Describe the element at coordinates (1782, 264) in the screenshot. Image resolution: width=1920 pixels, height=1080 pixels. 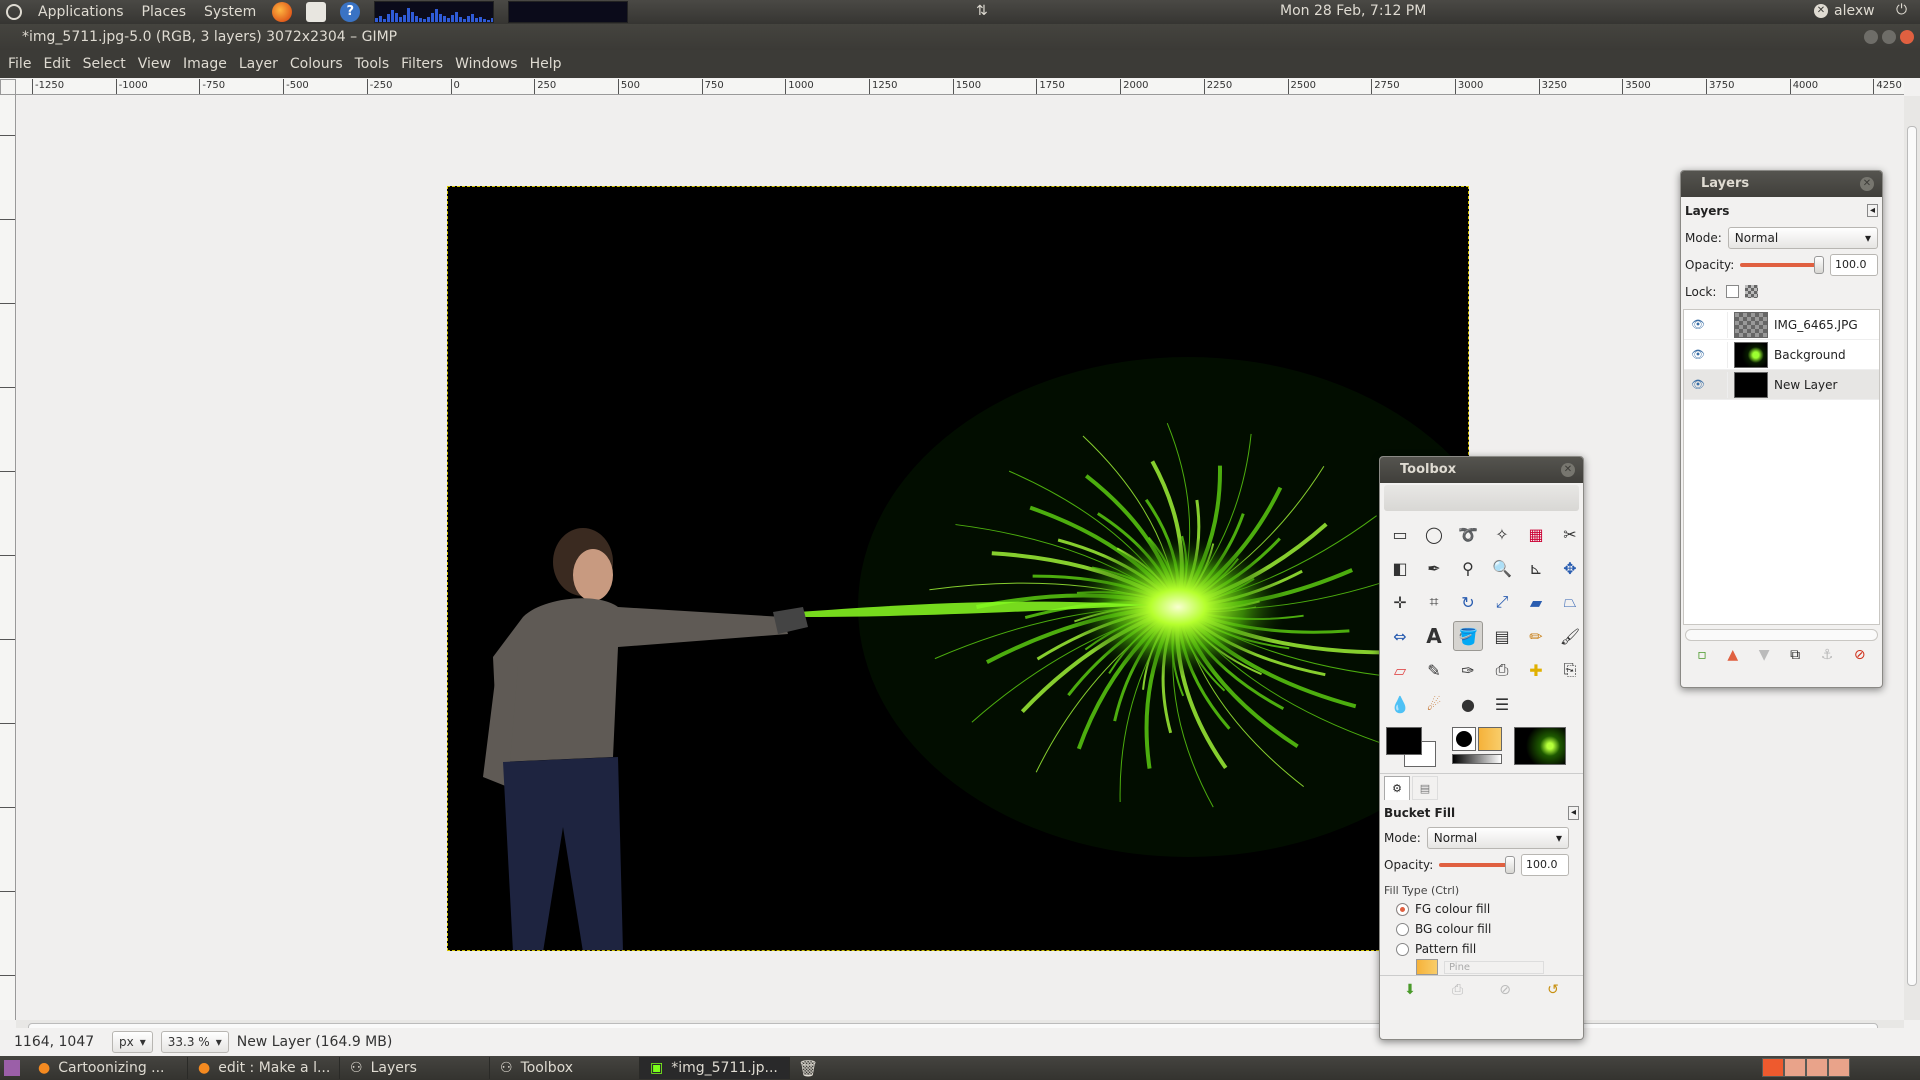
I see `layer-opacity-slider` at that location.